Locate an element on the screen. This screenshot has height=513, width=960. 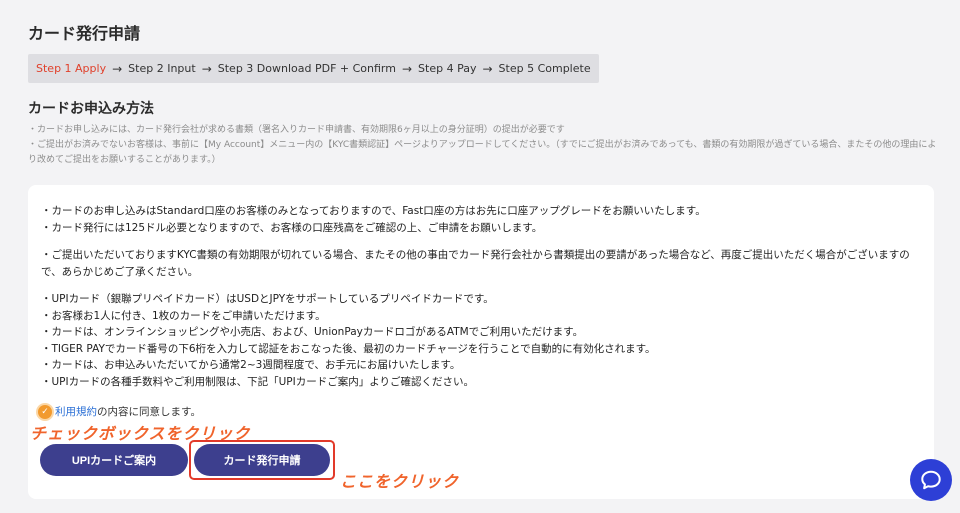
agree-checkbox: ✓ is located at coordinates (45, 411).